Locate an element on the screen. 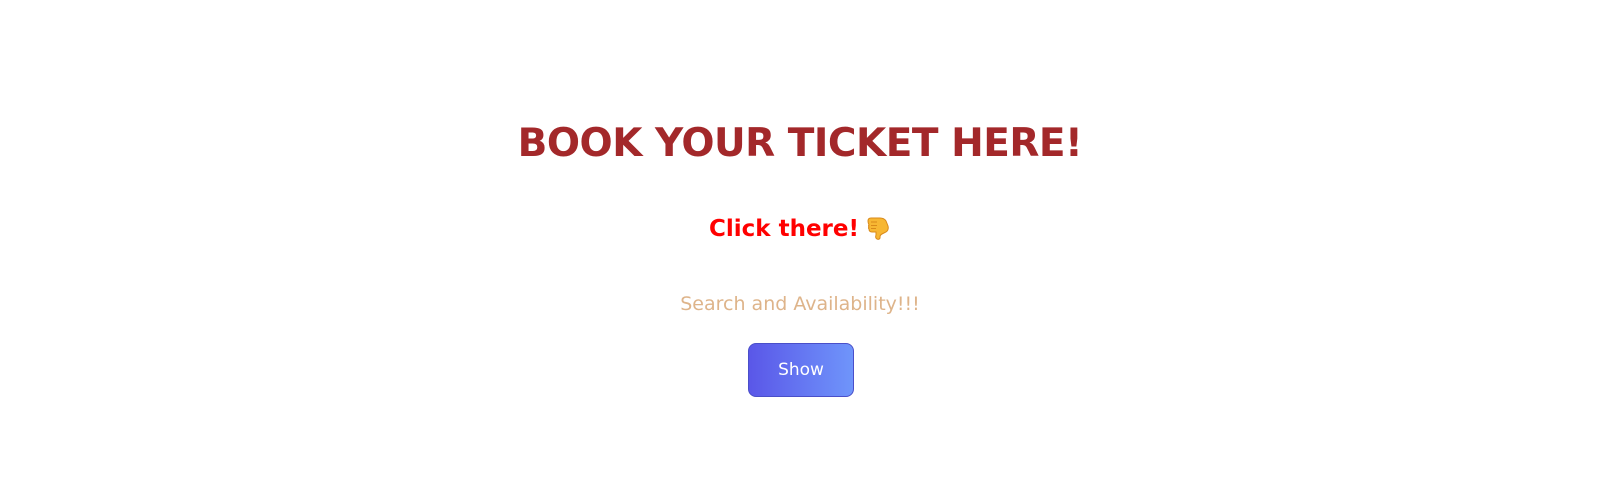 Image resolution: width=1600 pixels, height=499 pixels. show-button: Show is located at coordinates (801, 370).